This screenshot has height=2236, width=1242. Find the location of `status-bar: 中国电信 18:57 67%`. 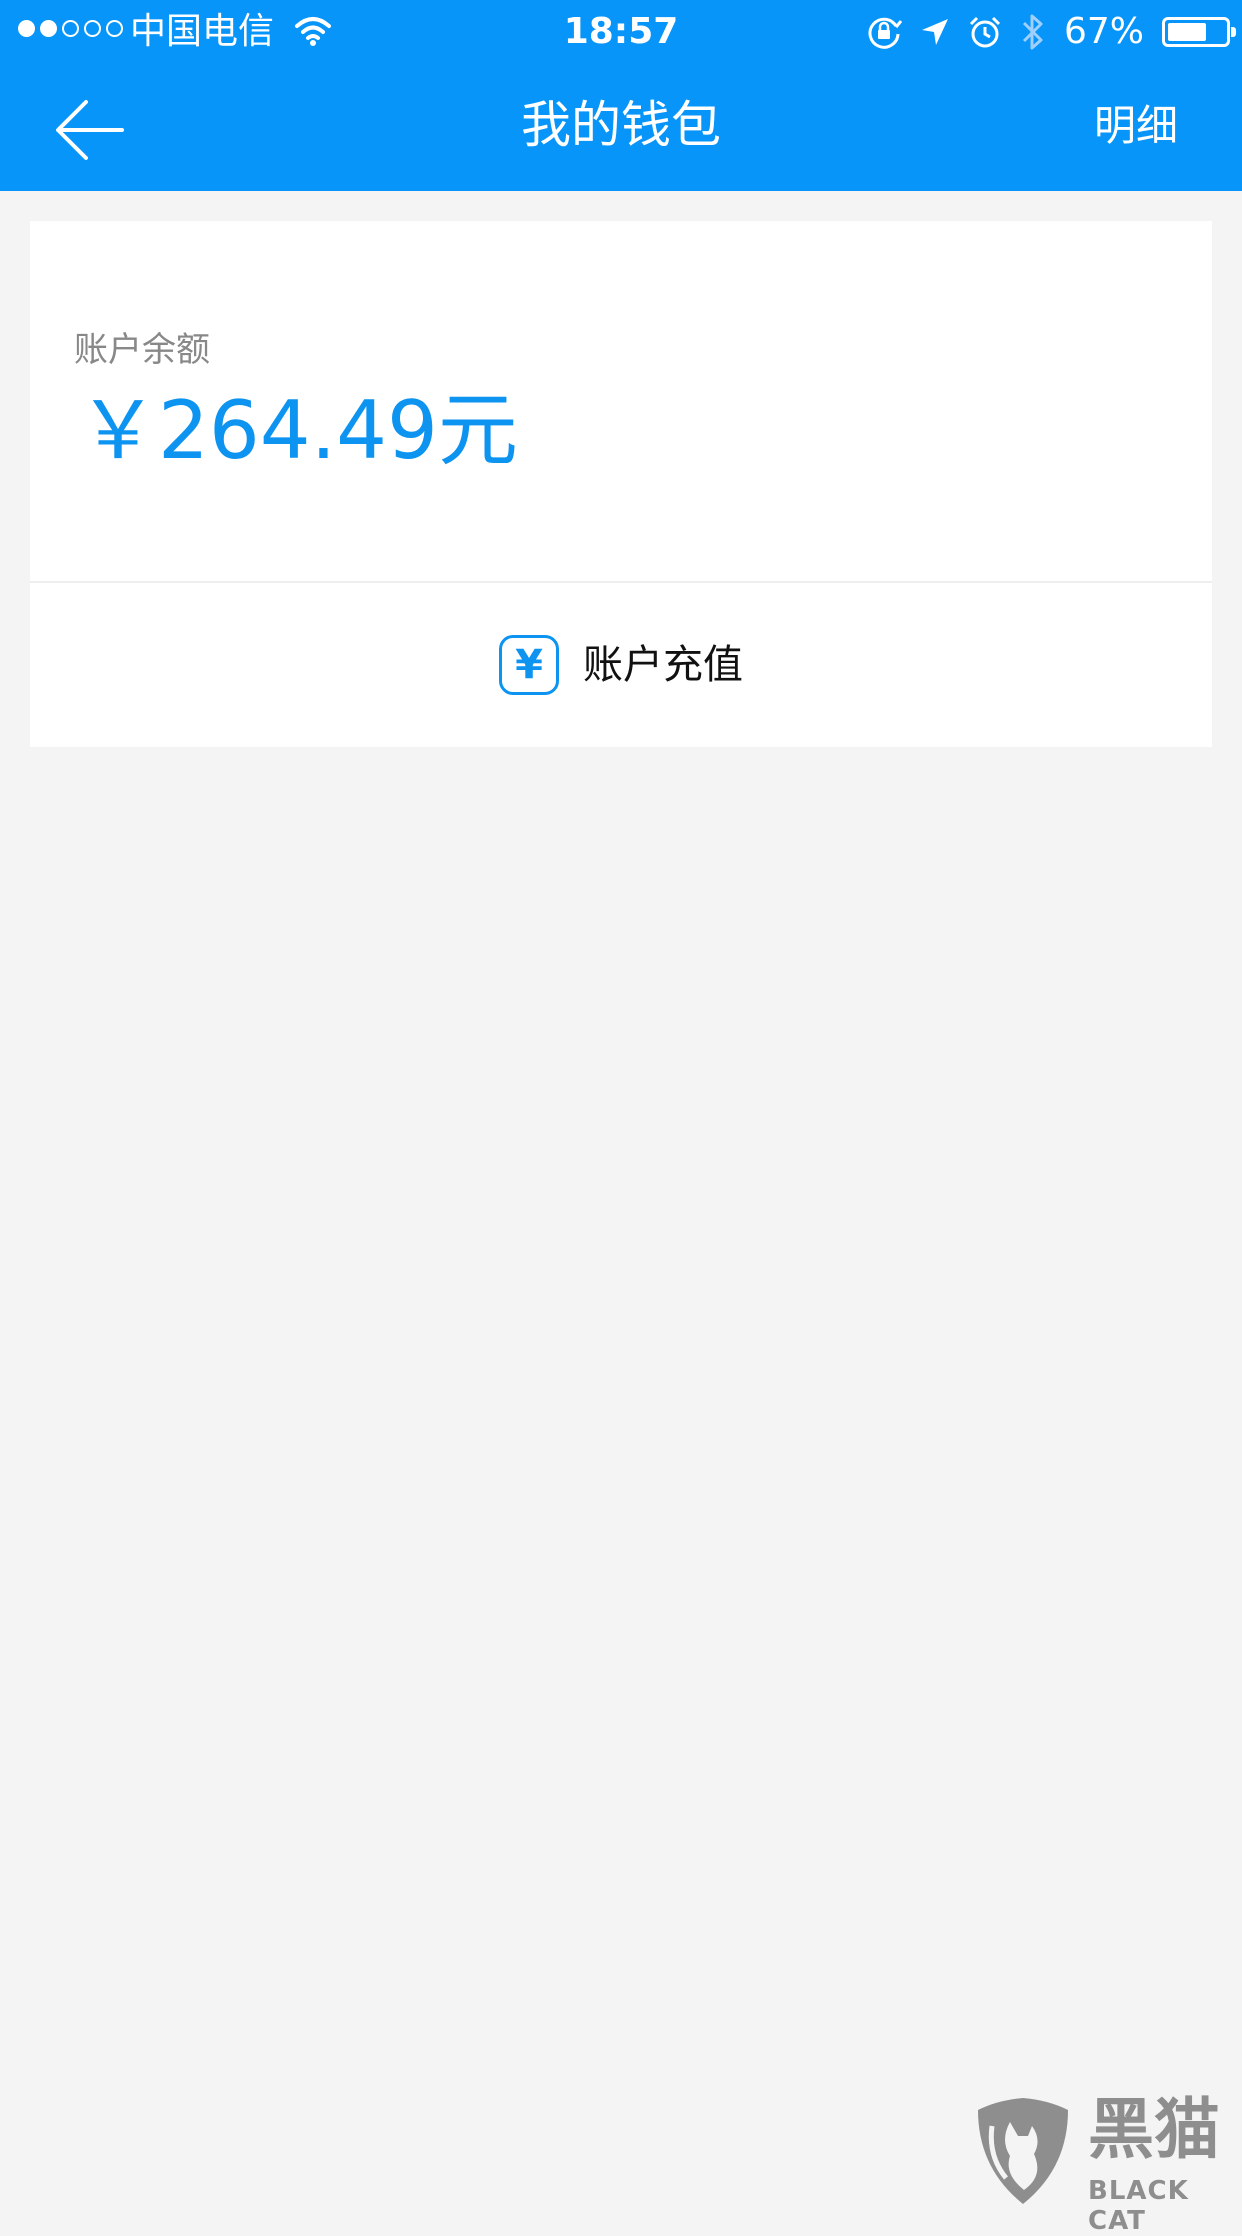

status-bar: 中国电信 18:57 67% is located at coordinates (621, 31).